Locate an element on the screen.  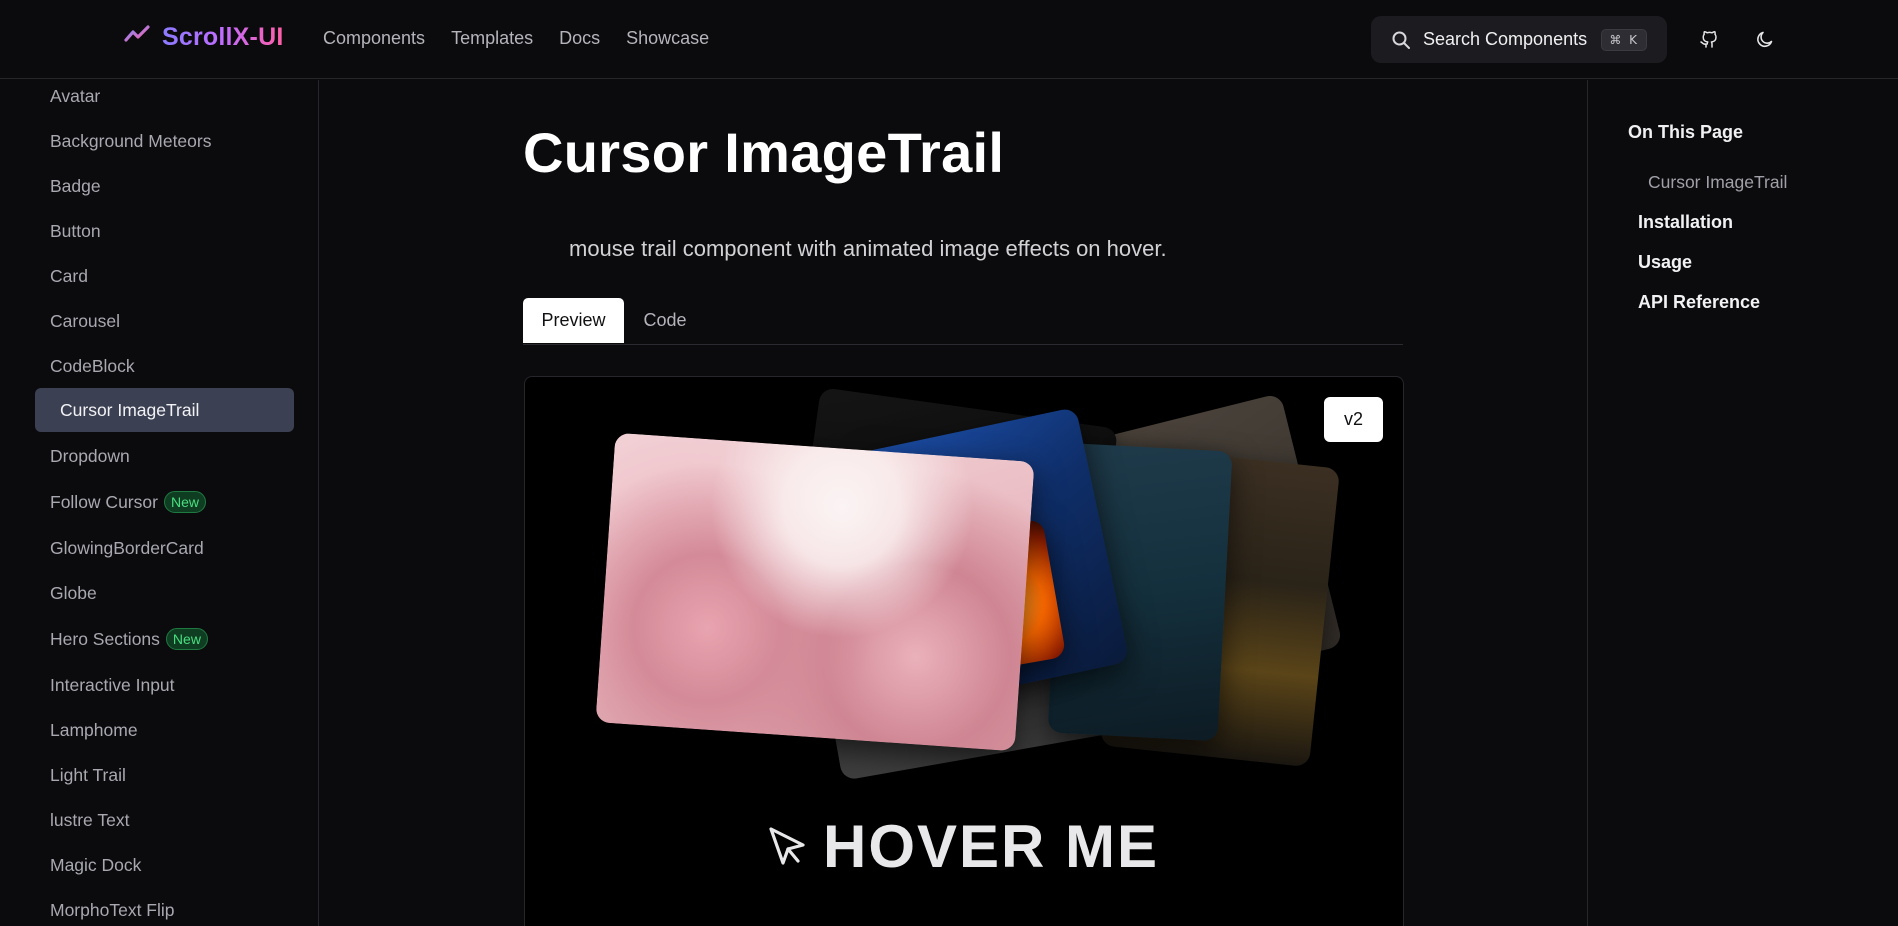
toc-item-usage: Usage is located at coordinates (1665, 262).